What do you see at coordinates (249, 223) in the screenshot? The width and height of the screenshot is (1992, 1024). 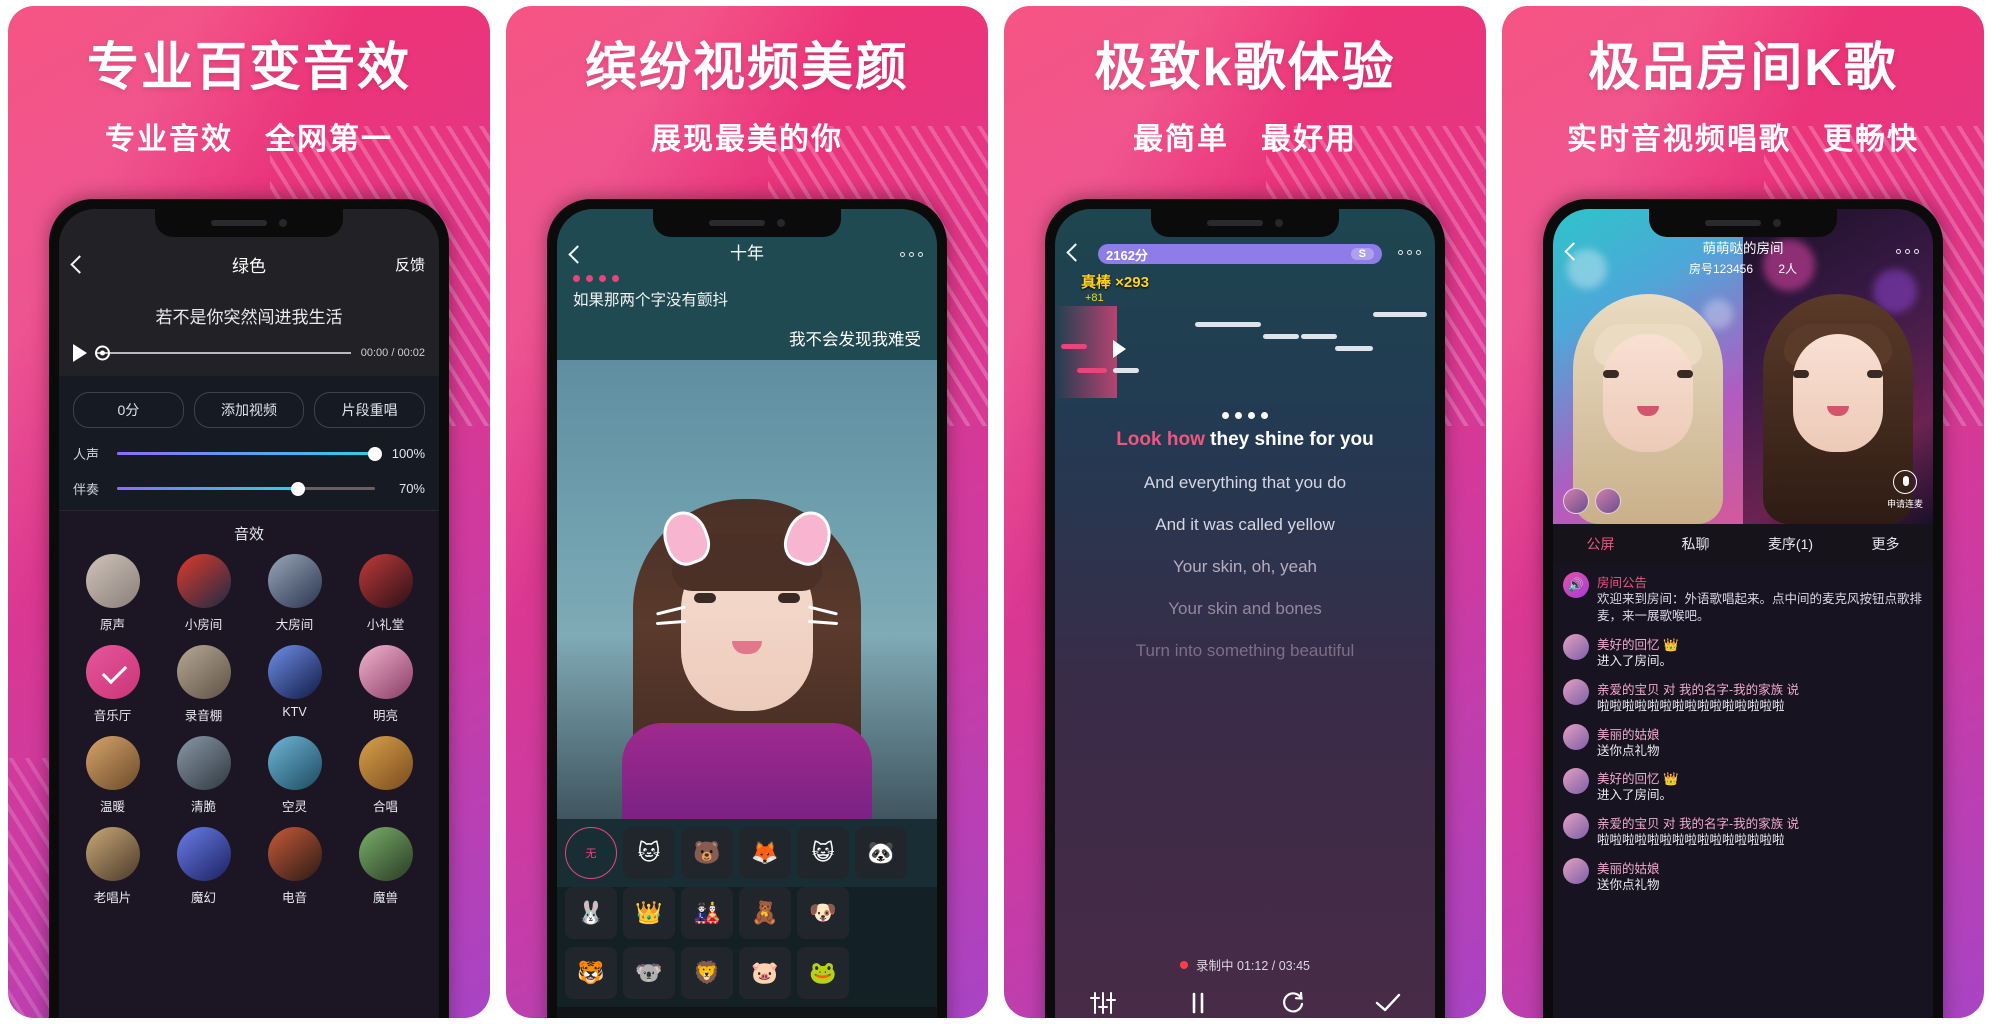 I see `phone-notch` at bounding box center [249, 223].